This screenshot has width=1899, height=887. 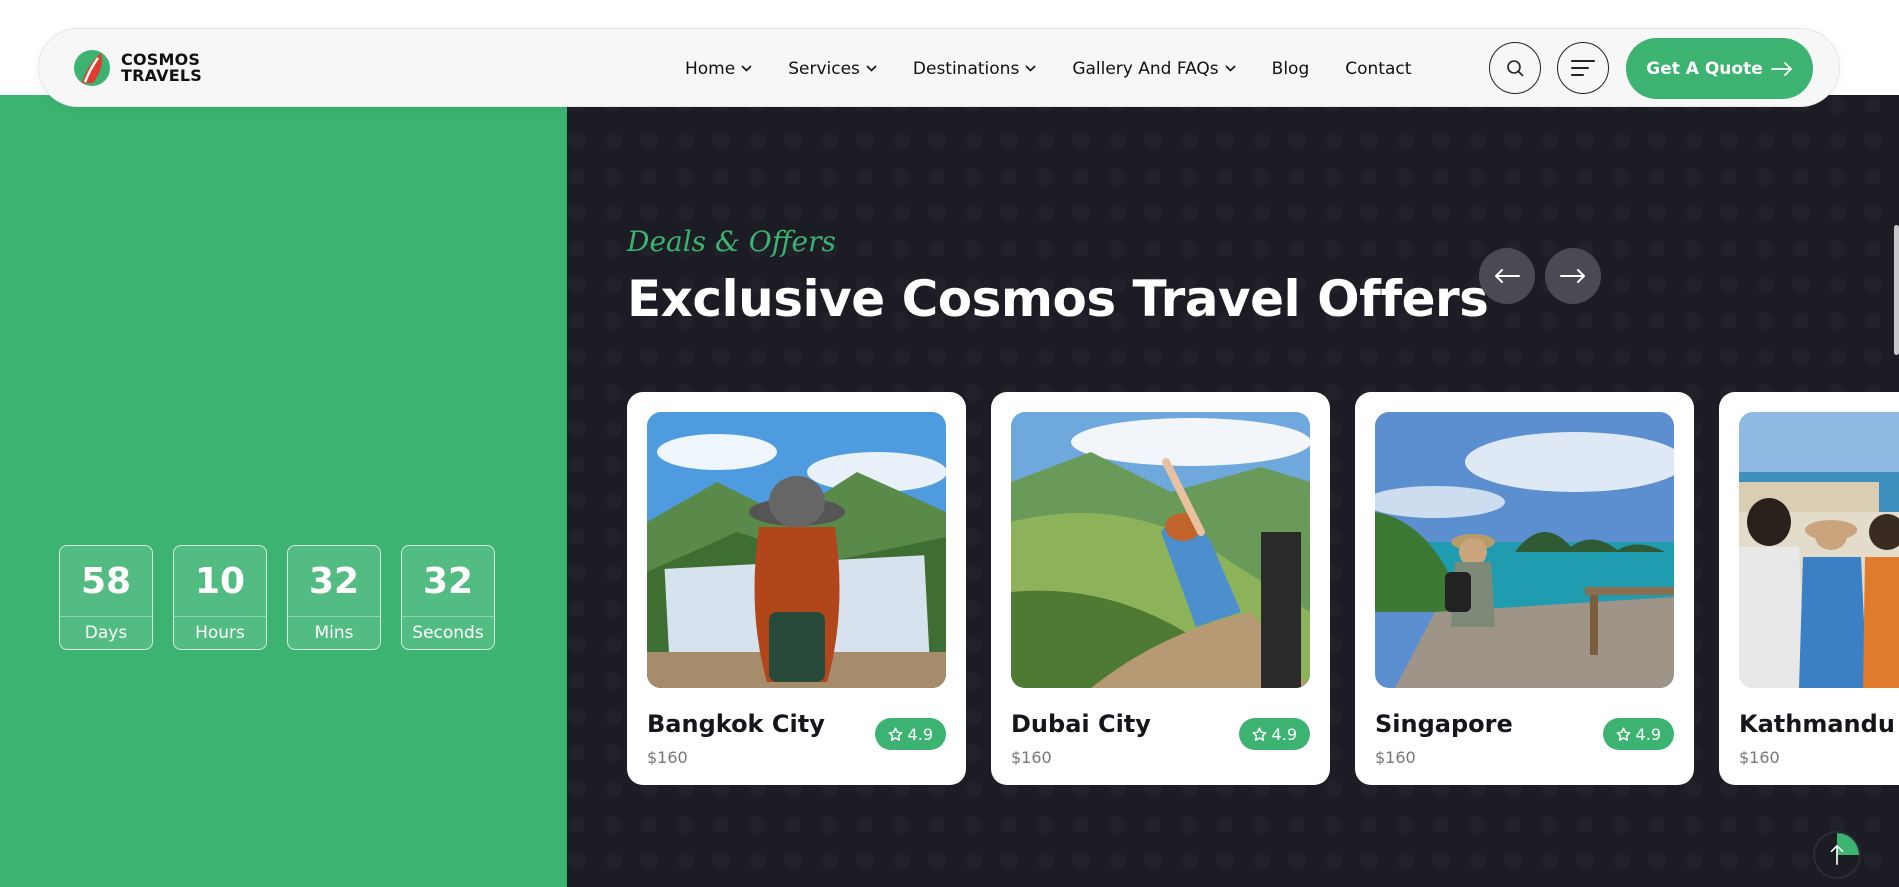 I want to click on menu-icon, so click(x=1583, y=68).